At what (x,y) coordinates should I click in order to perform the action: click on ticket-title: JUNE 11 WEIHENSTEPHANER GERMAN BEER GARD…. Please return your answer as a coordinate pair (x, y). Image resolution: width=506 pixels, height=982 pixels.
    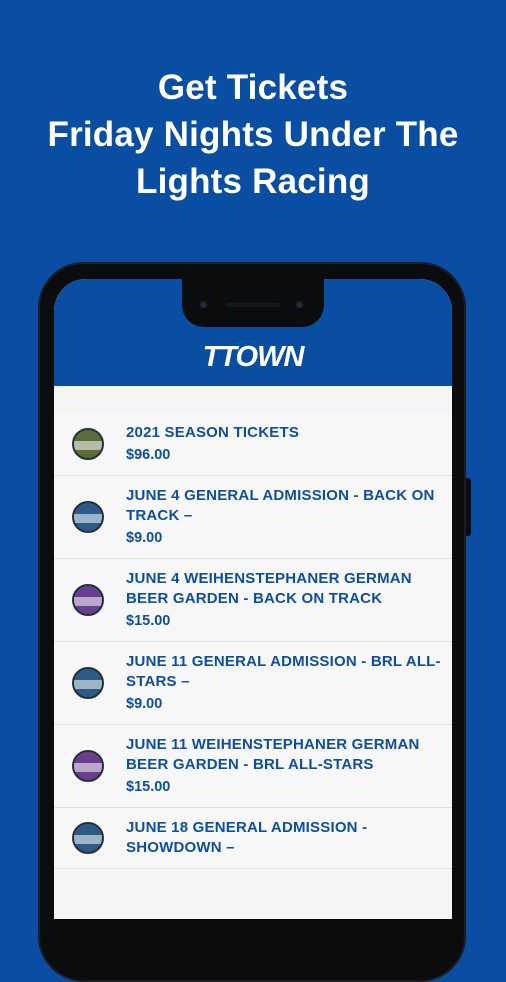
    Looking at the image, I should click on (273, 754).